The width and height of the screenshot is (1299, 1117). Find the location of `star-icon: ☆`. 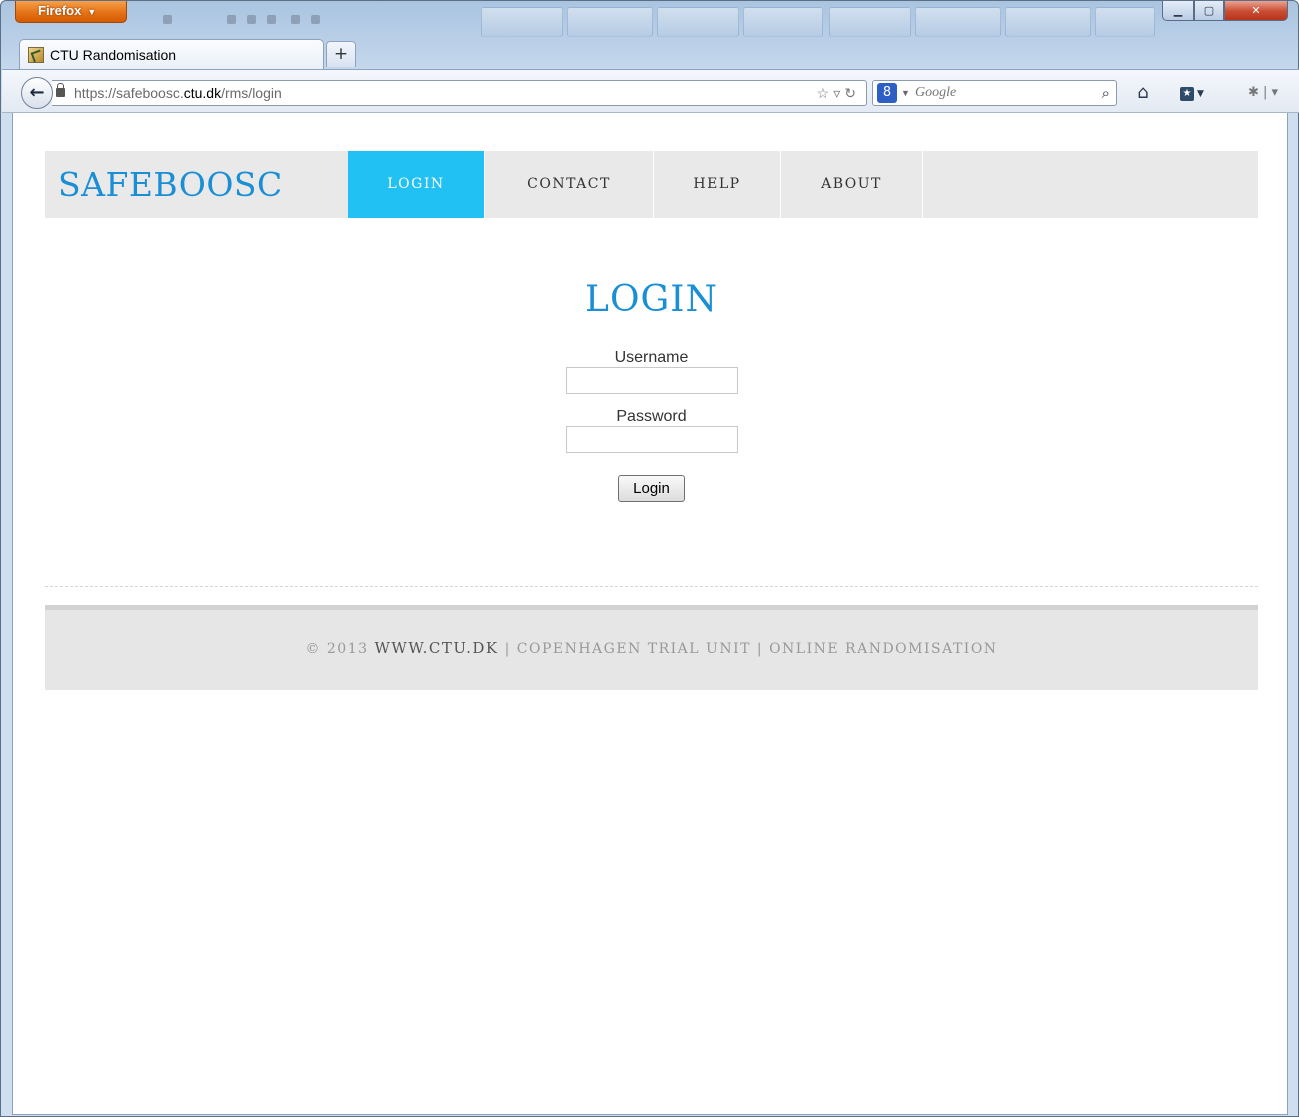

star-icon: ☆ is located at coordinates (825, 93).